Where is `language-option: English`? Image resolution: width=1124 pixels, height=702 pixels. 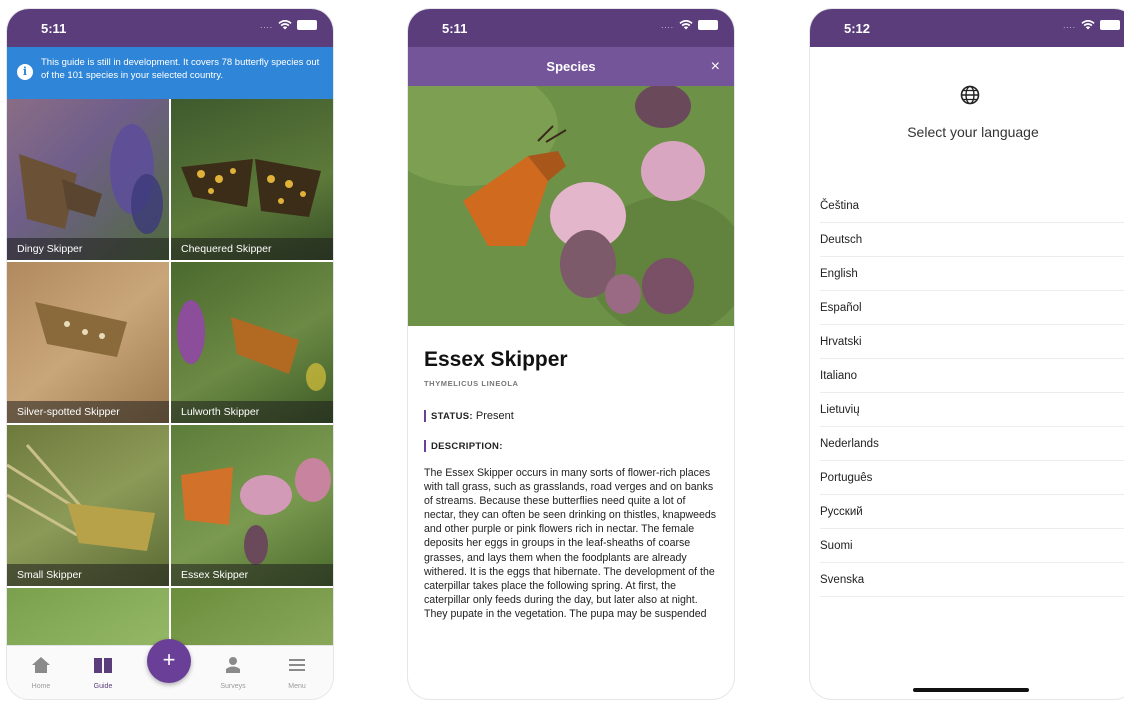 language-option: English is located at coordinates (972, 274).